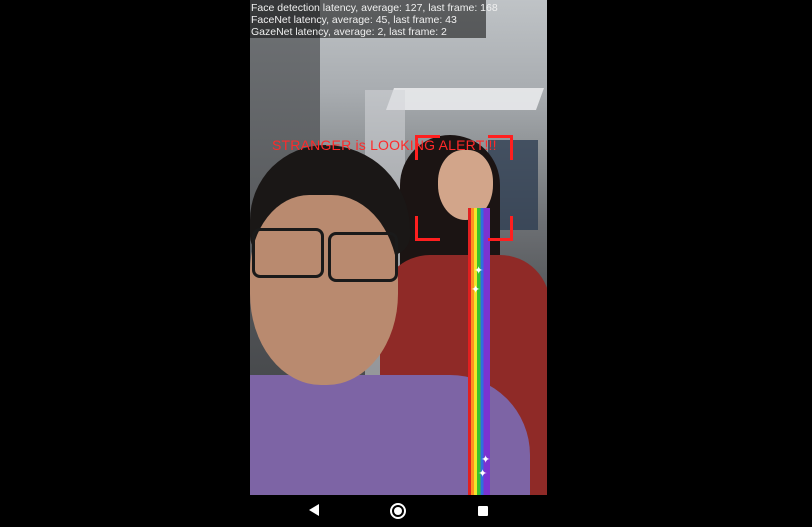  I want to click on stranger-alert-text: STRANGER is LOOKING ALERT!!!, so click(384, 145).